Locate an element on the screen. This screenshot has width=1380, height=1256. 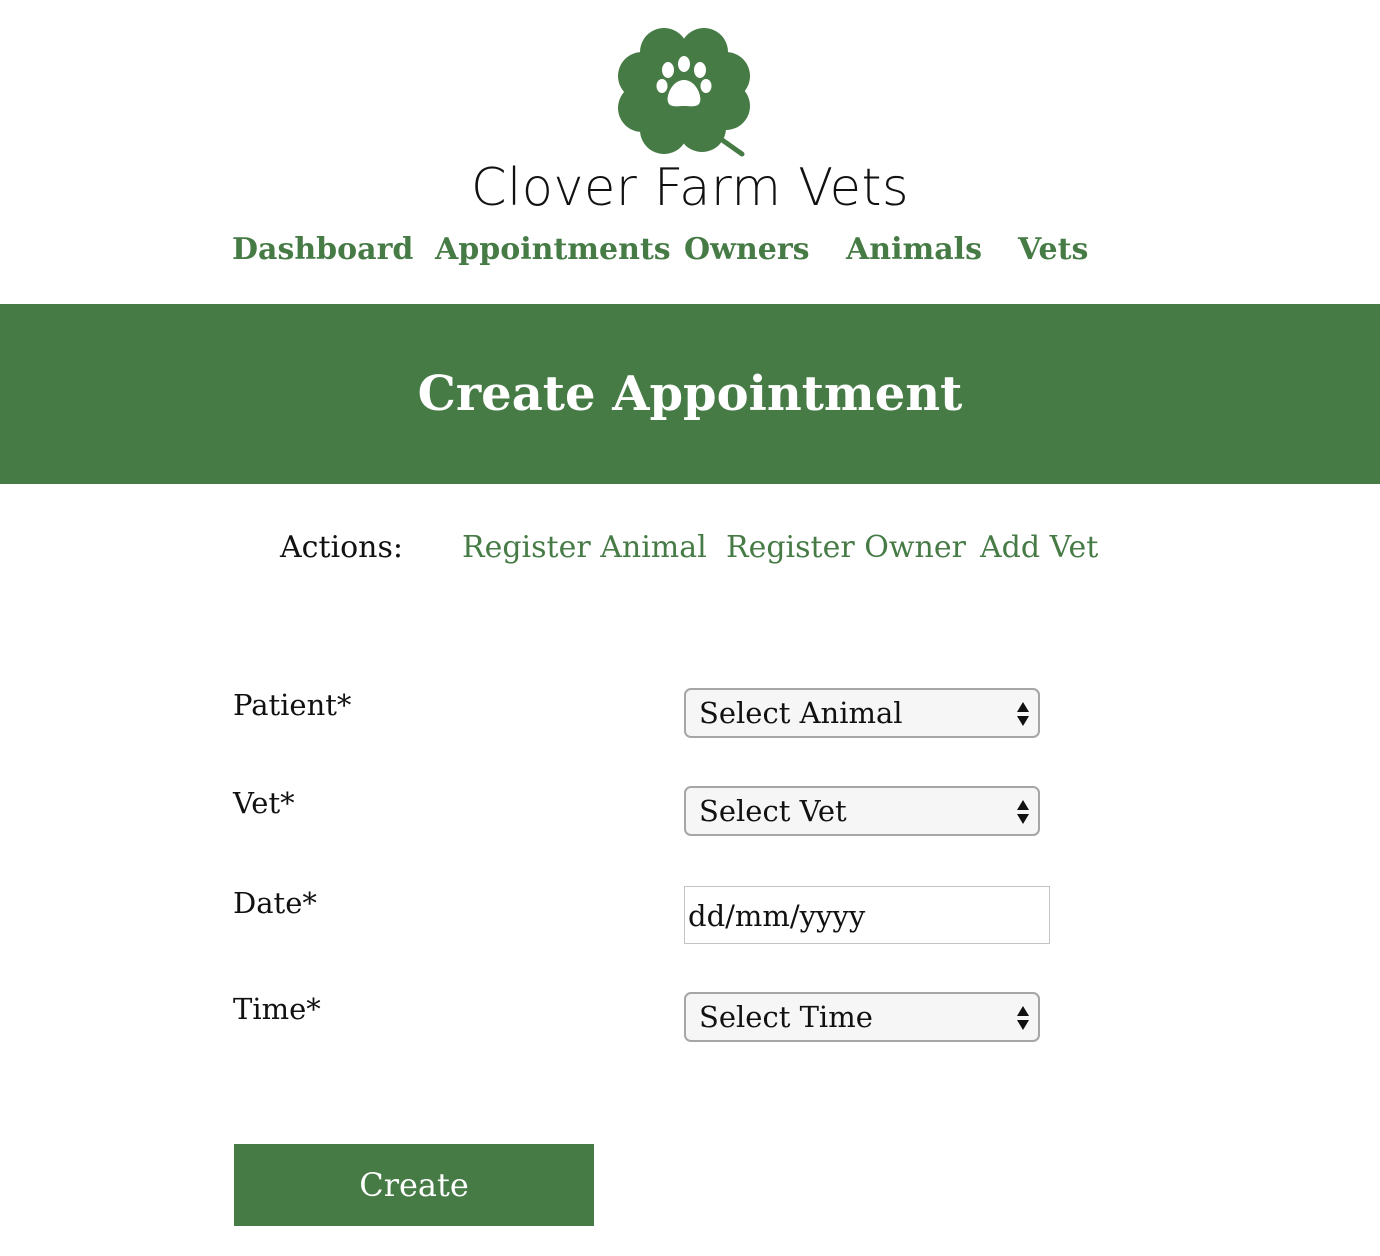
vet-label: Vet* is located at coordinates (264, 803).